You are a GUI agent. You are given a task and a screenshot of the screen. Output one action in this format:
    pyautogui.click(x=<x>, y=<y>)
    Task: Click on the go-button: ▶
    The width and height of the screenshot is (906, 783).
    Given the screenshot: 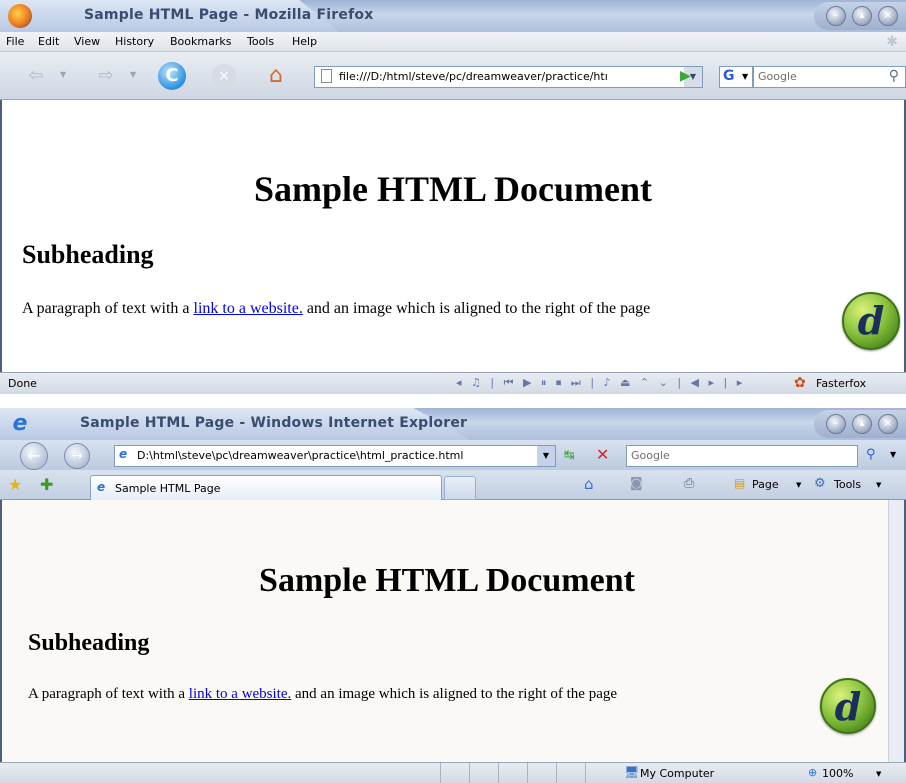 What is the action you would take?
    pyautogui.click(x=685, y=76)
    